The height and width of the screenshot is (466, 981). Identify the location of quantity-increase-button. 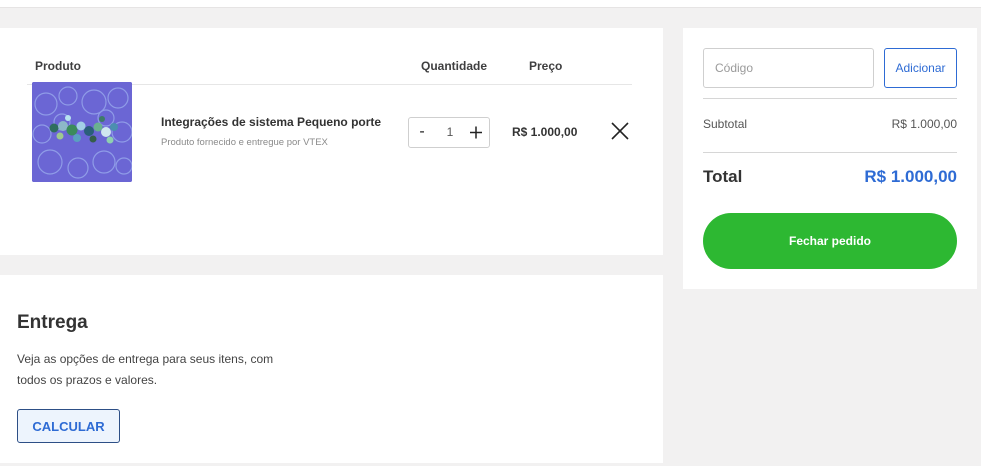
(476, 132).